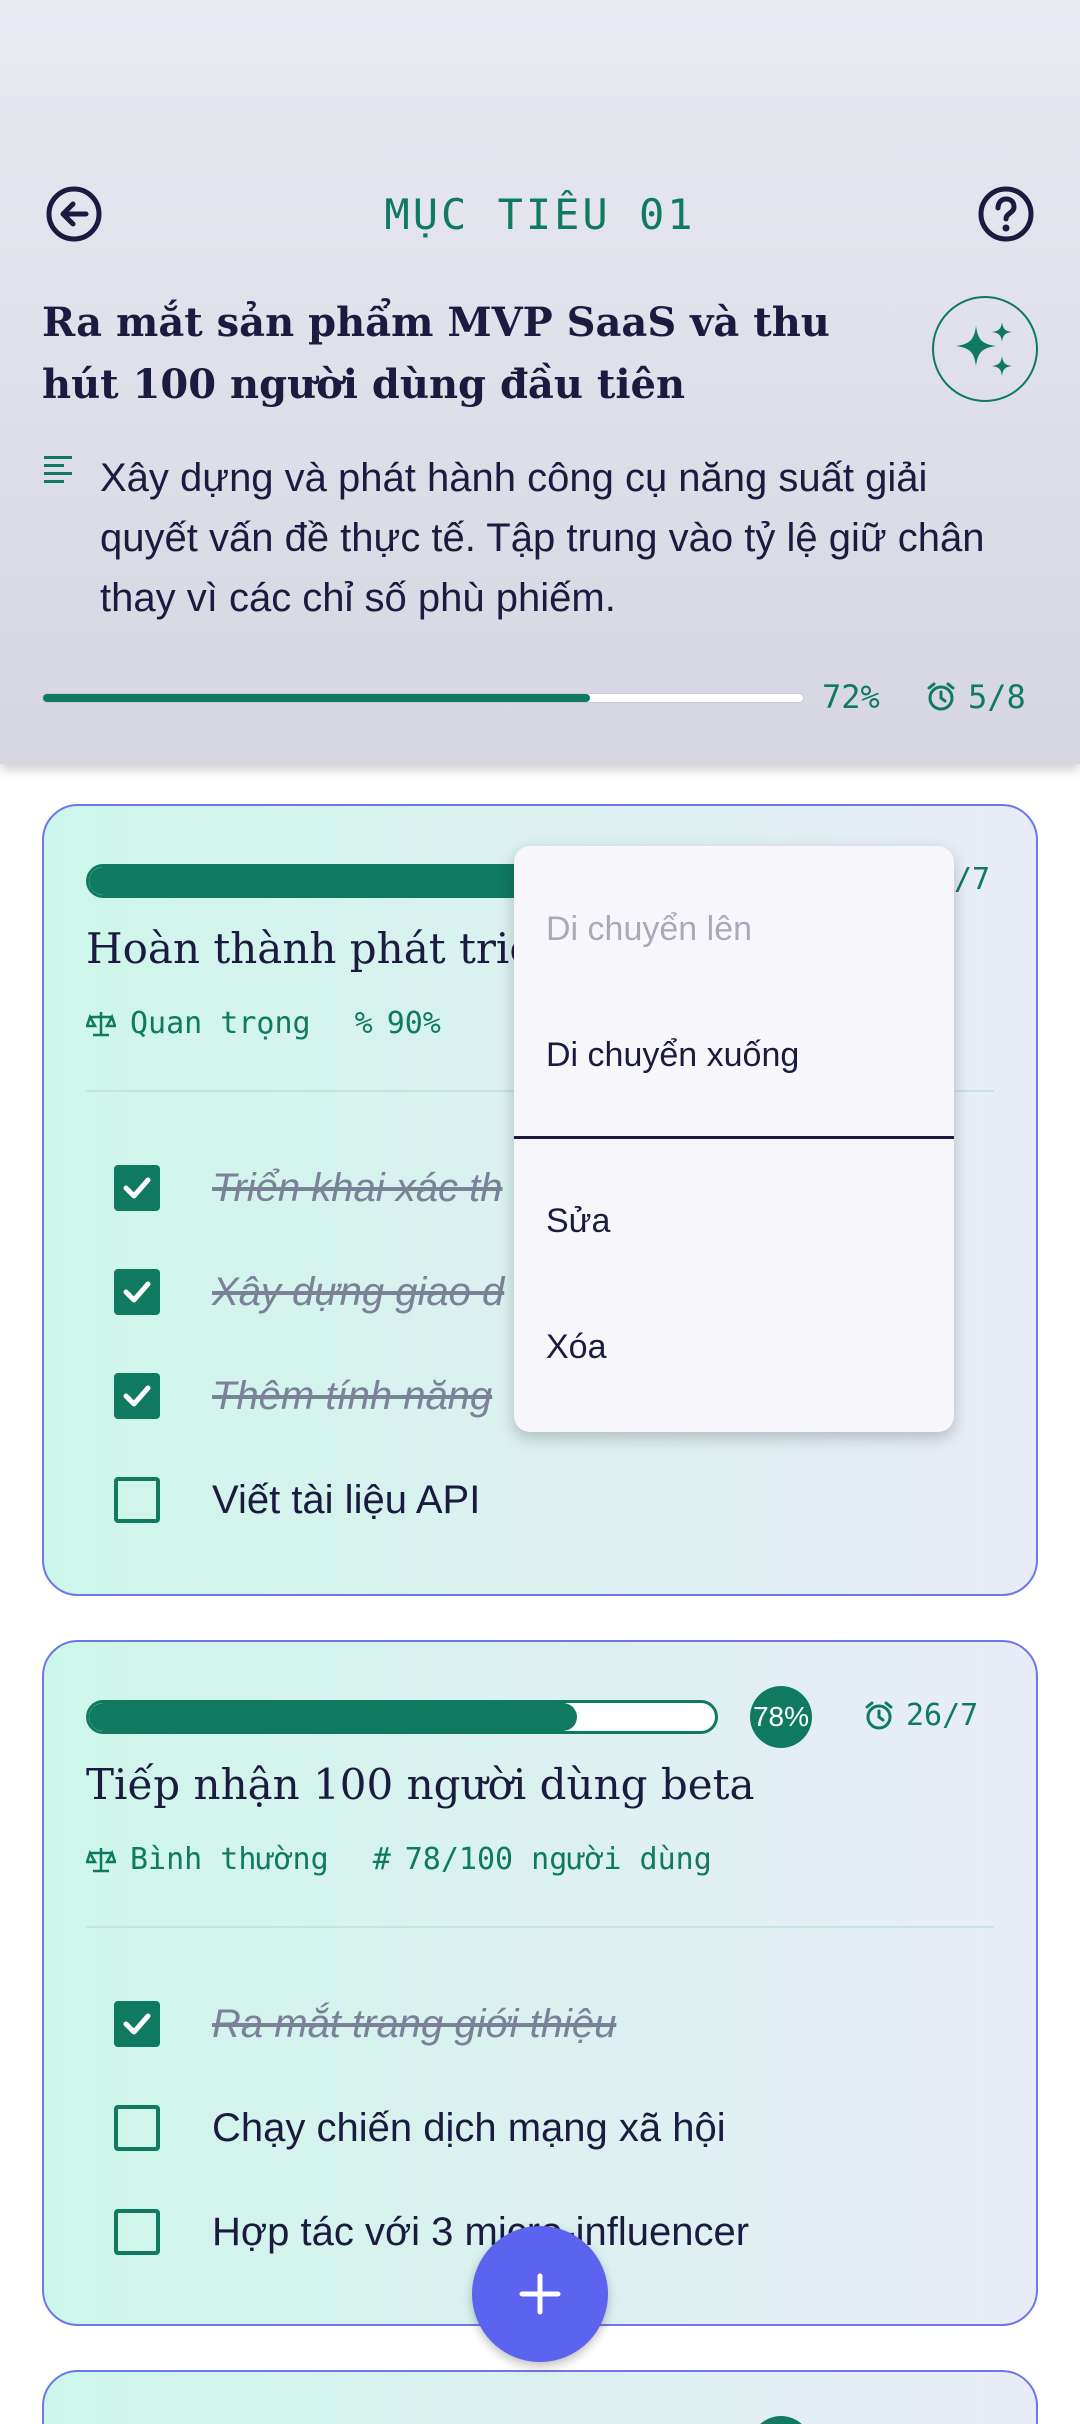 The height and width of the screenshot is (2424, 1080). I want to click on card-meta: Quan trọng % 90%, so click(285, 1023).